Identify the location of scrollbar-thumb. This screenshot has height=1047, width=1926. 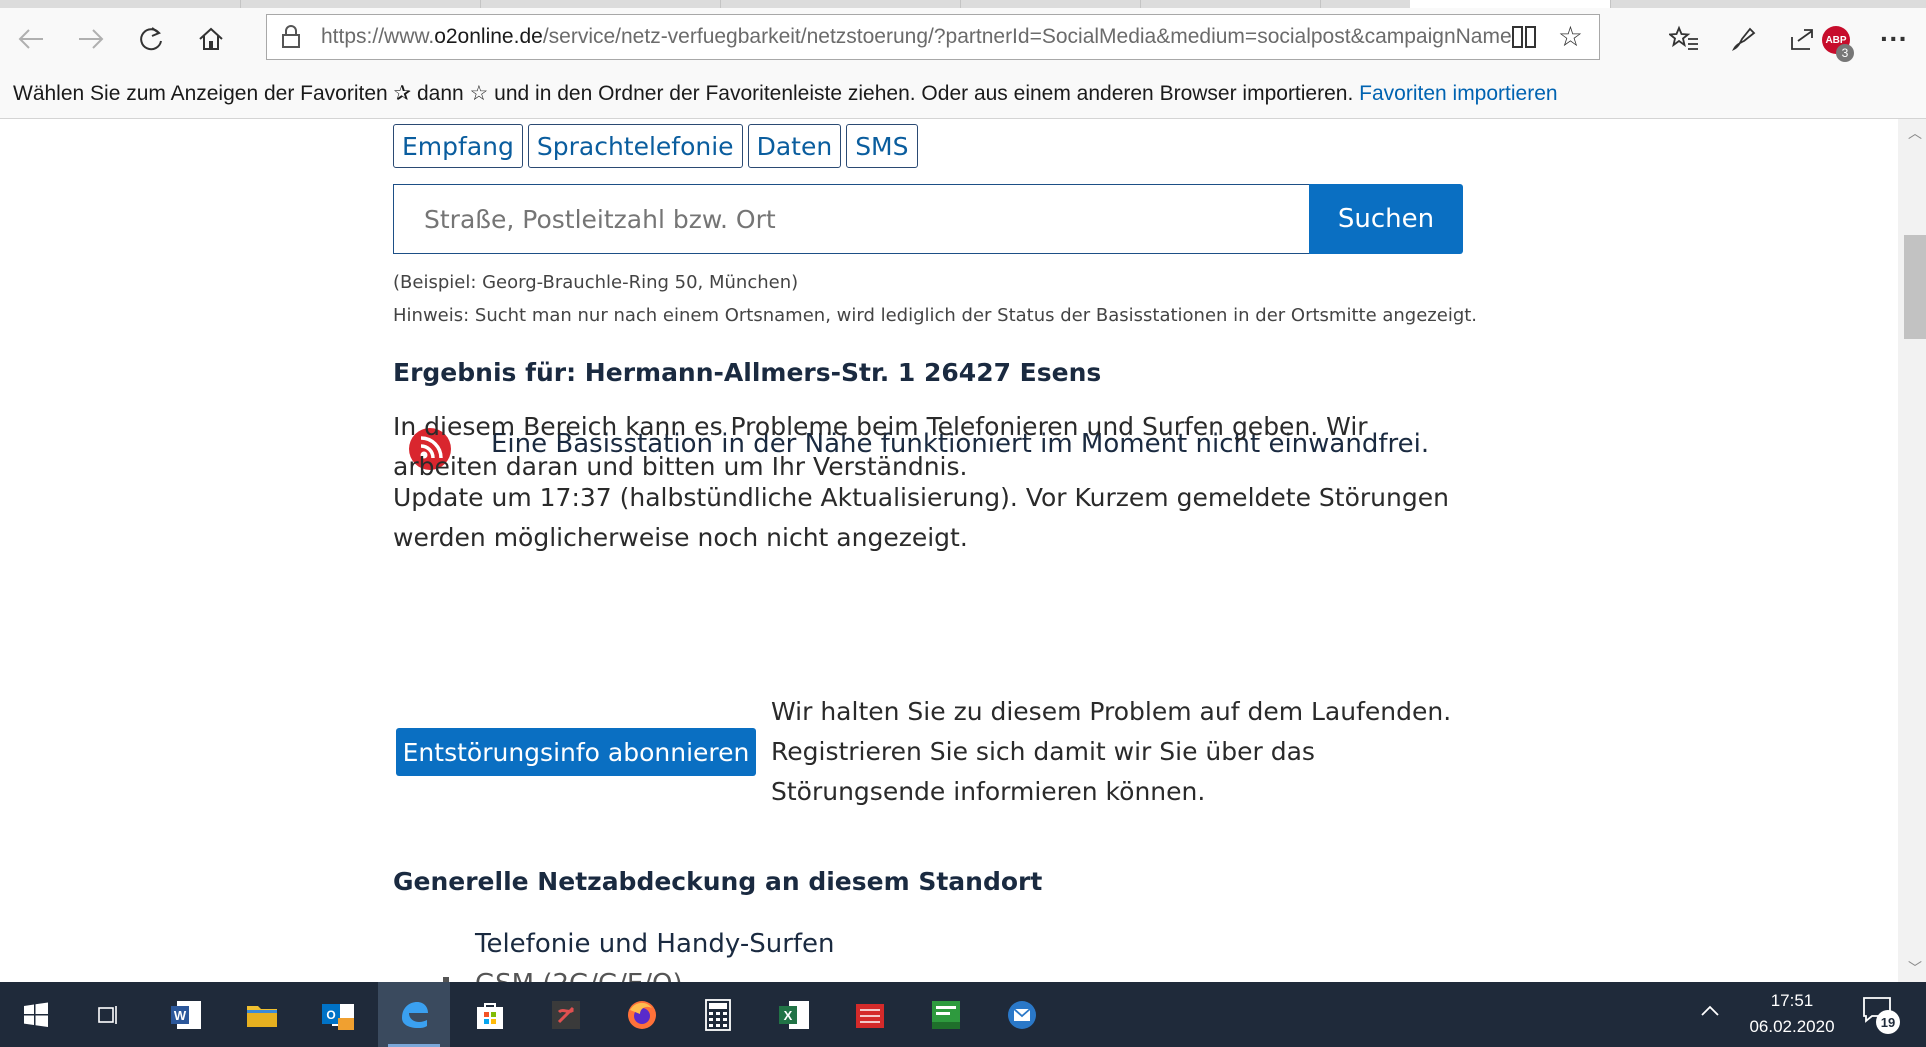
(1915, 287).